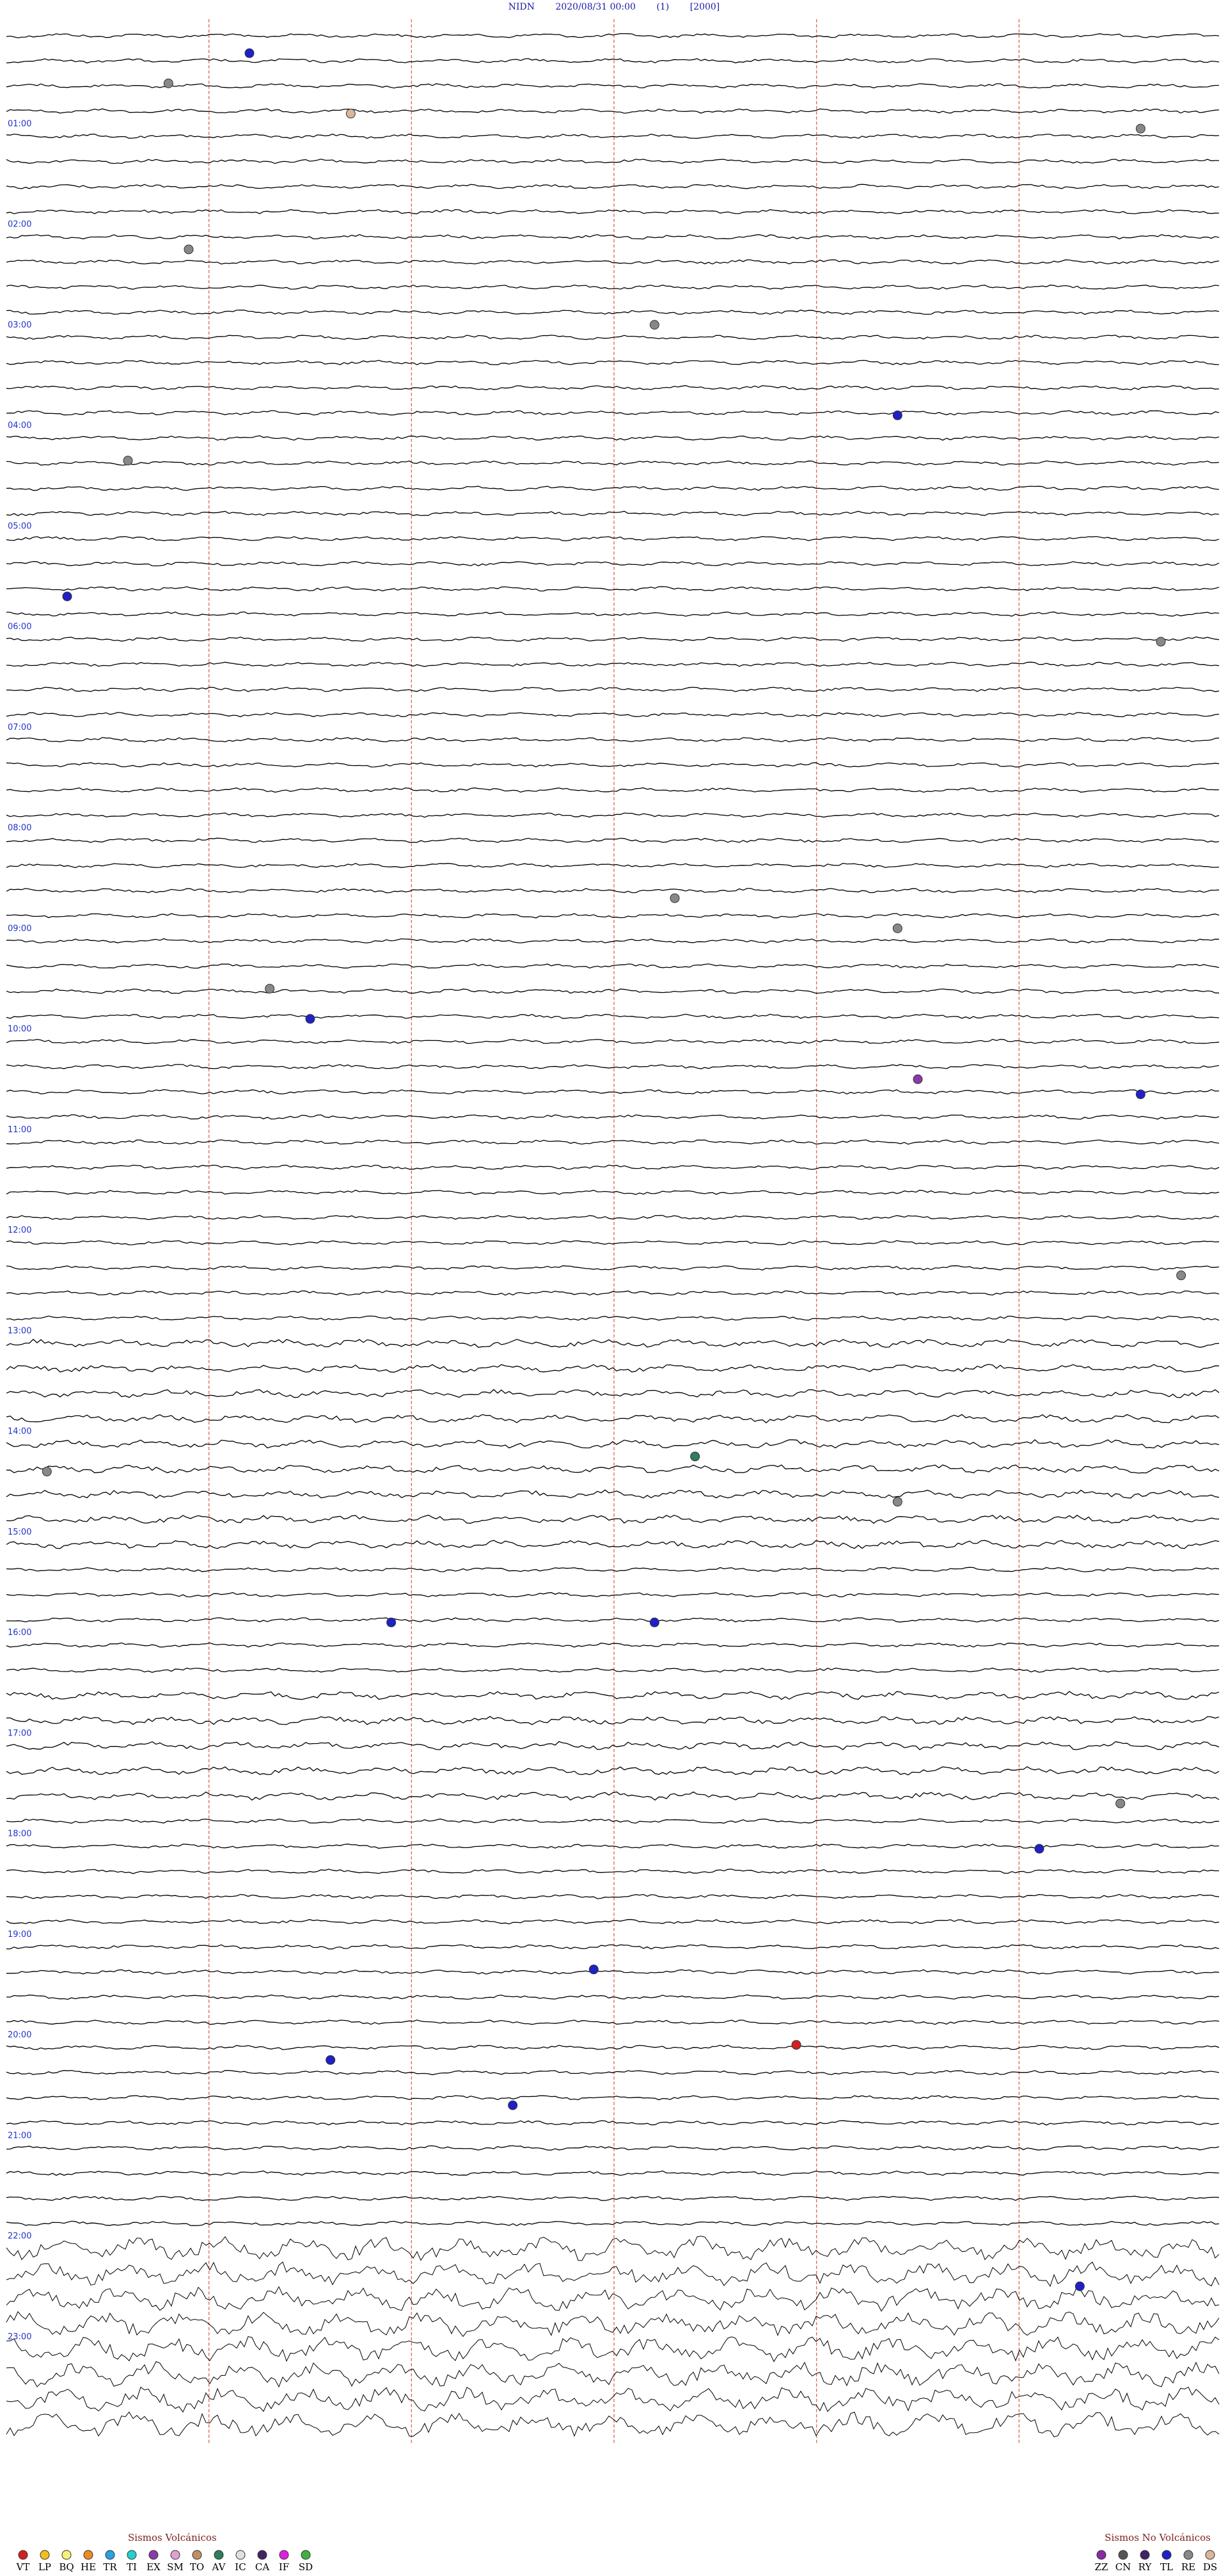 The width and height of the screenshot is (1228, 2576). I want to click on event-marker-re, so click(128, 460).